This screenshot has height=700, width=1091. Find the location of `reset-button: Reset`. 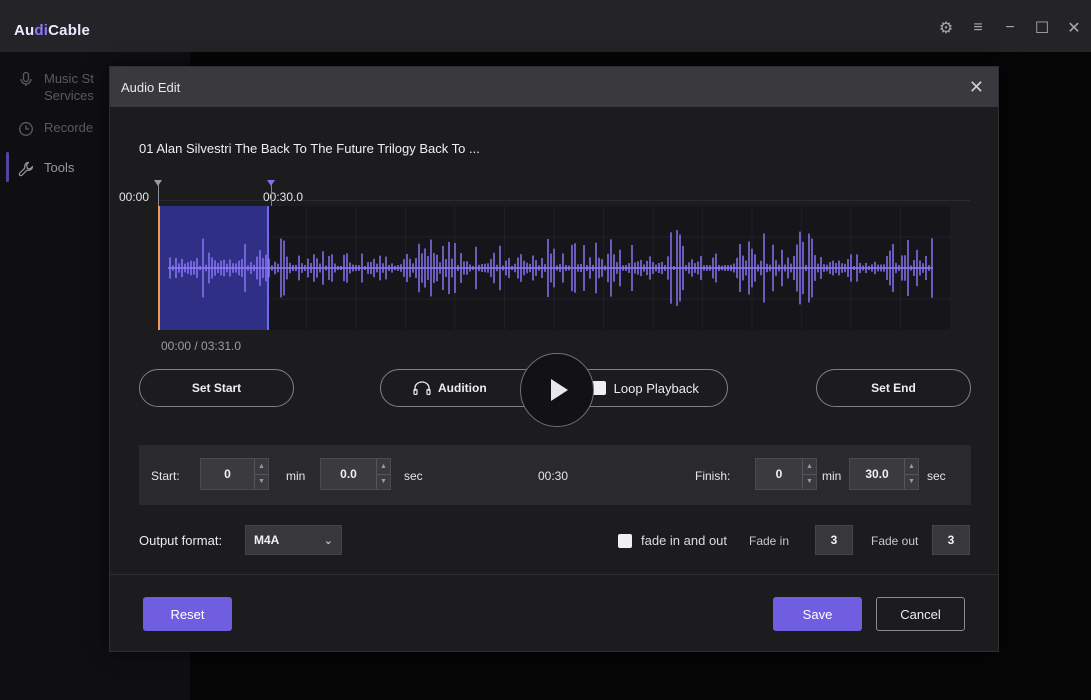

reset-button: Reset is located at coordinates (187, 614).